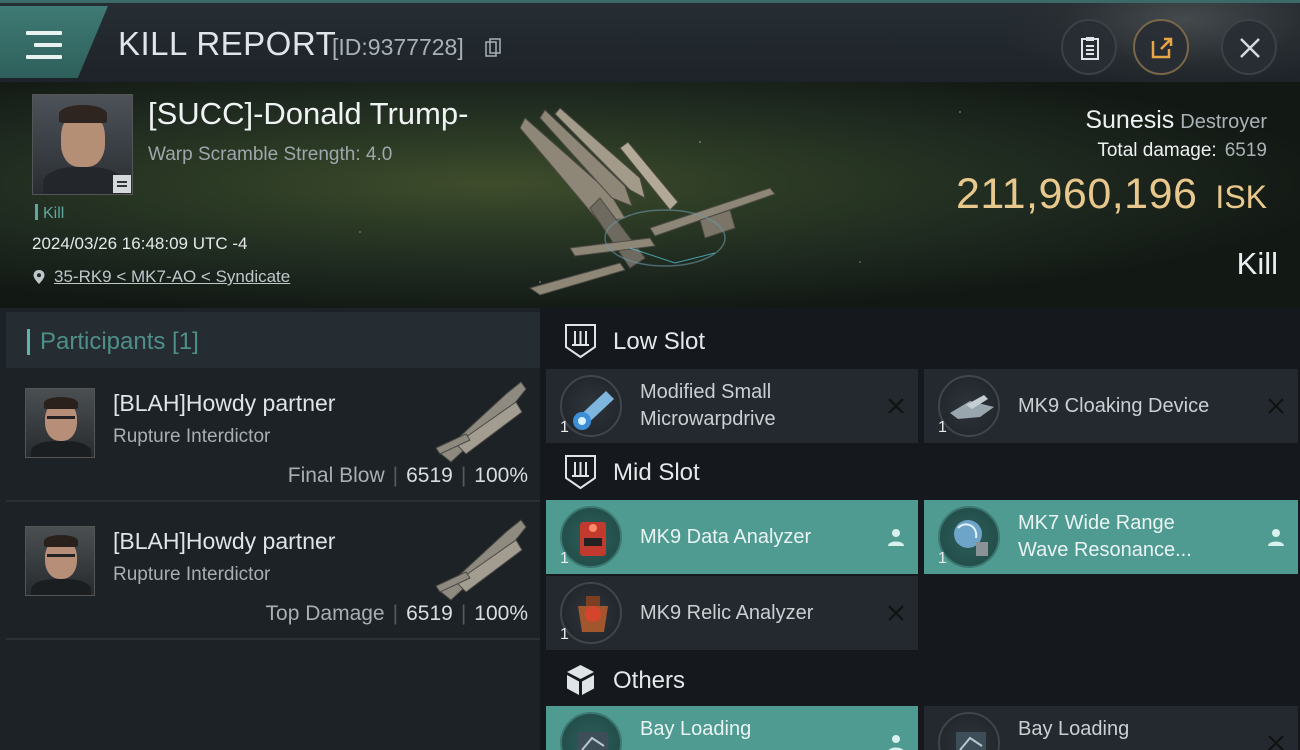 The image size is (1300, 750). I want to click on kill-location-link: 35-RK9 < MK7-AO < Syndicate, so click(161, 277).